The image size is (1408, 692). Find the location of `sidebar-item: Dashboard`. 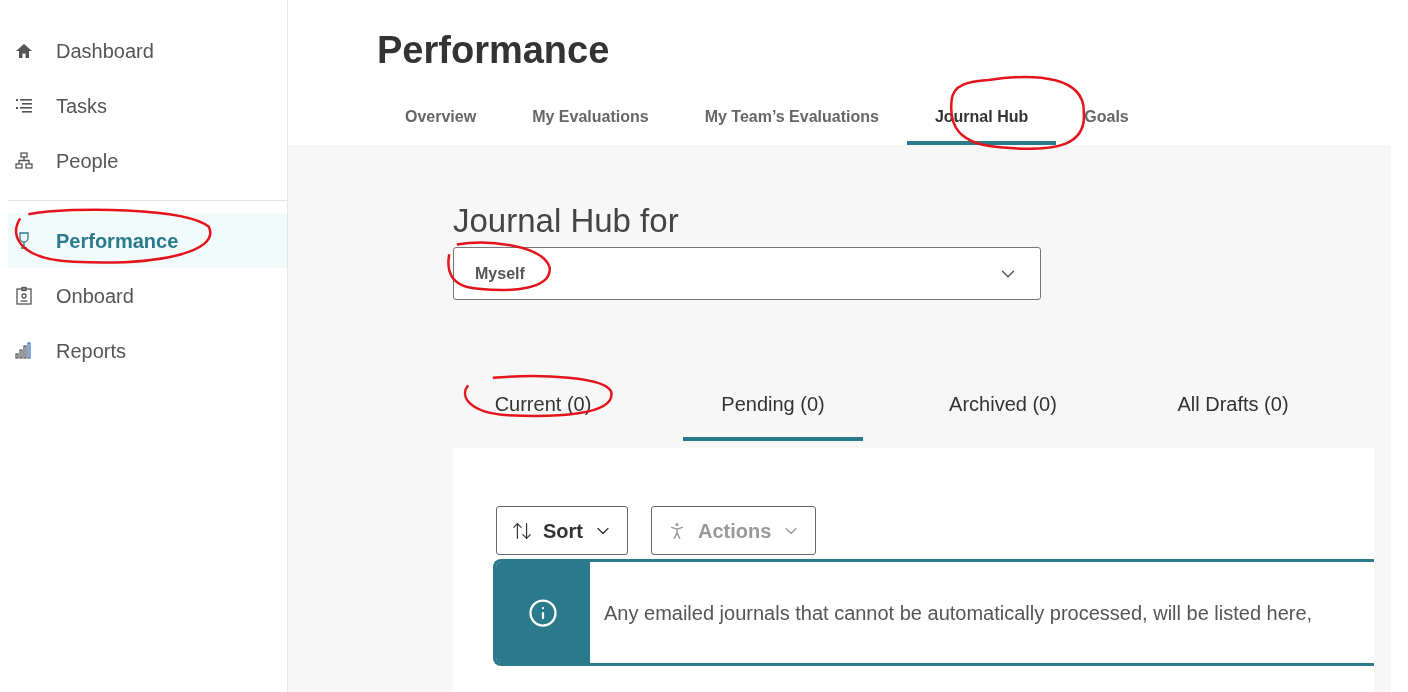

sidebar-item: Dashboard is located at coordinates (147, 50).